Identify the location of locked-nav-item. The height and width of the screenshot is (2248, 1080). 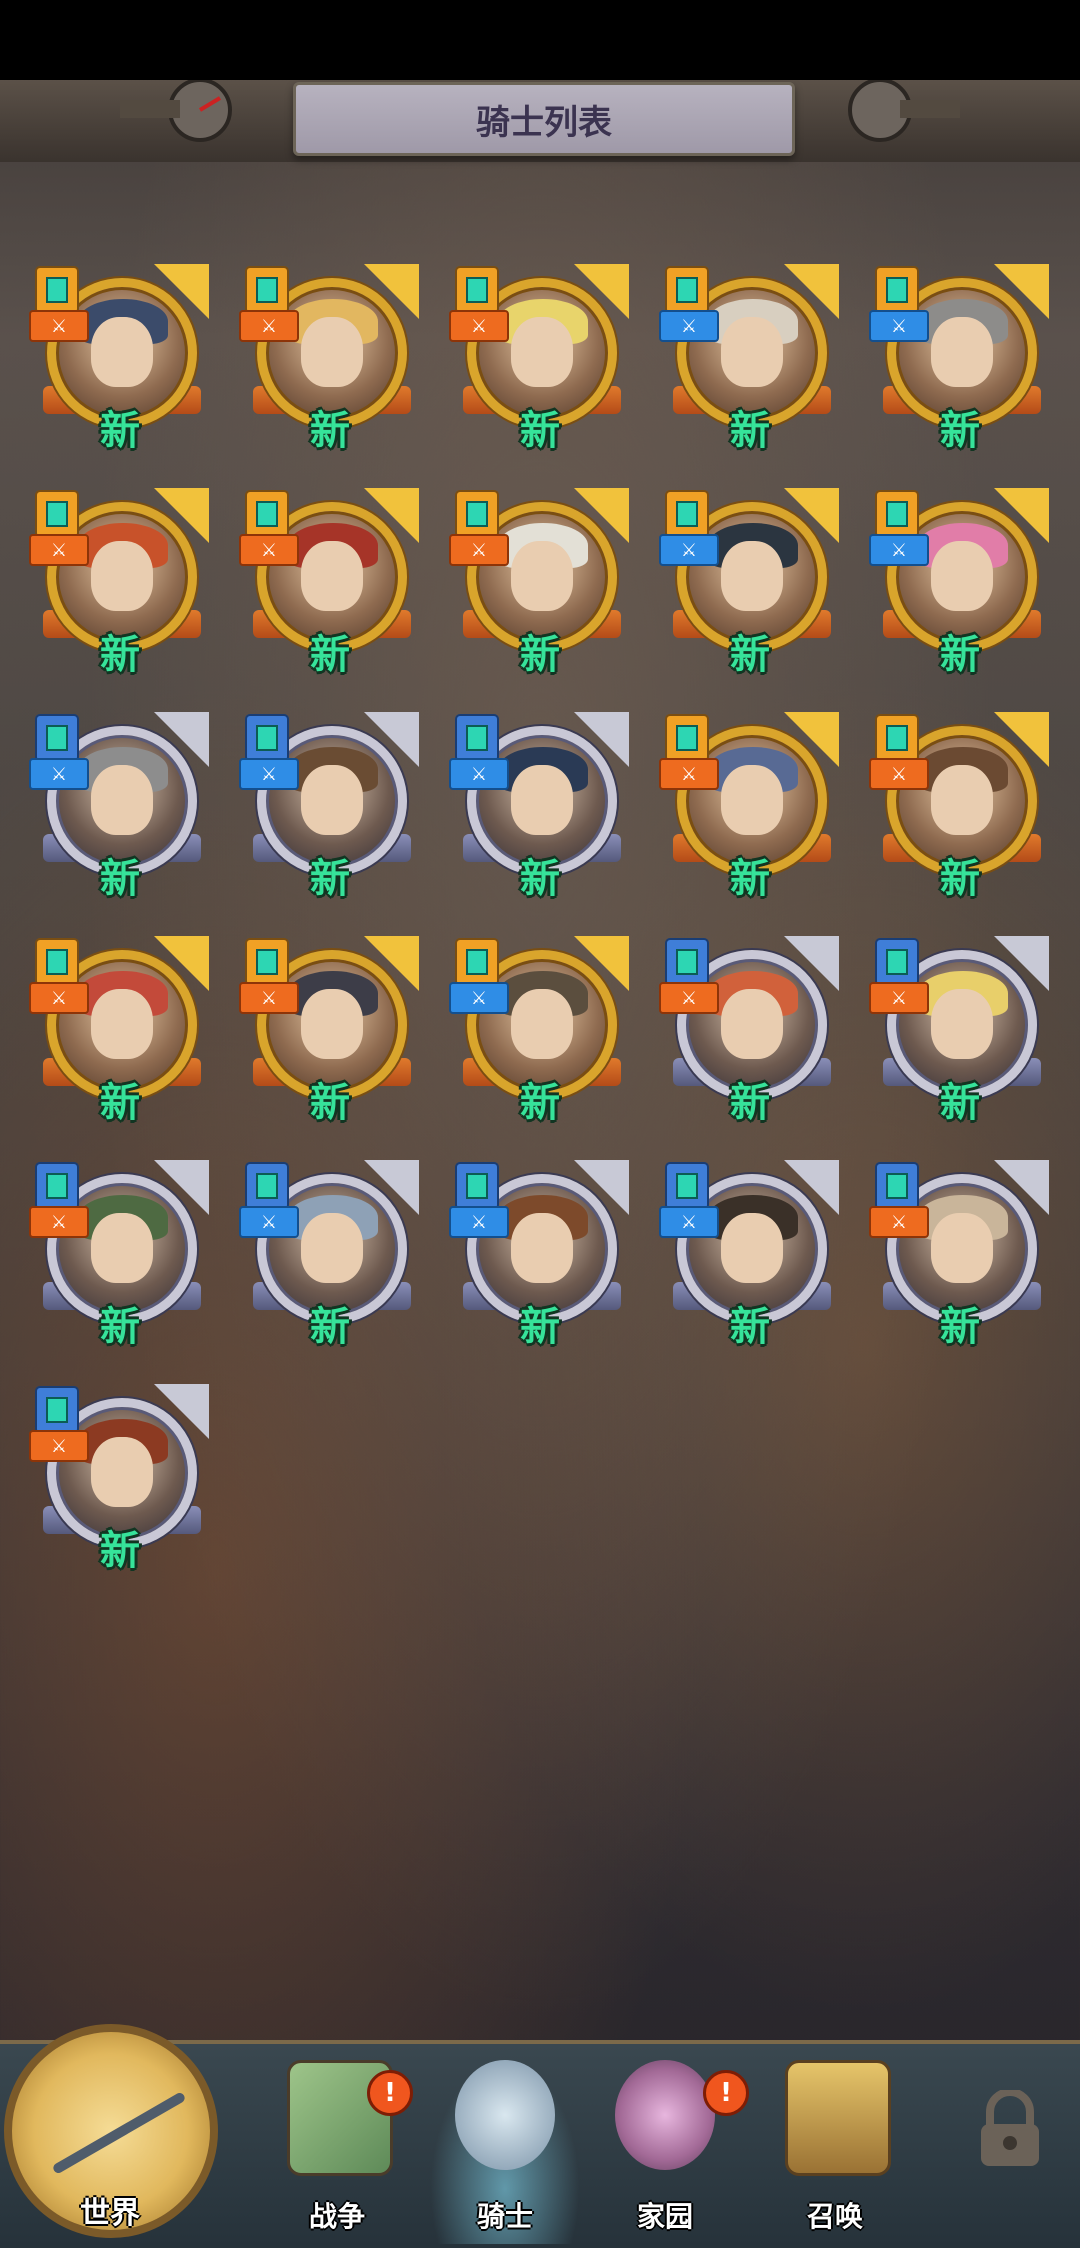
(1005, 2152).